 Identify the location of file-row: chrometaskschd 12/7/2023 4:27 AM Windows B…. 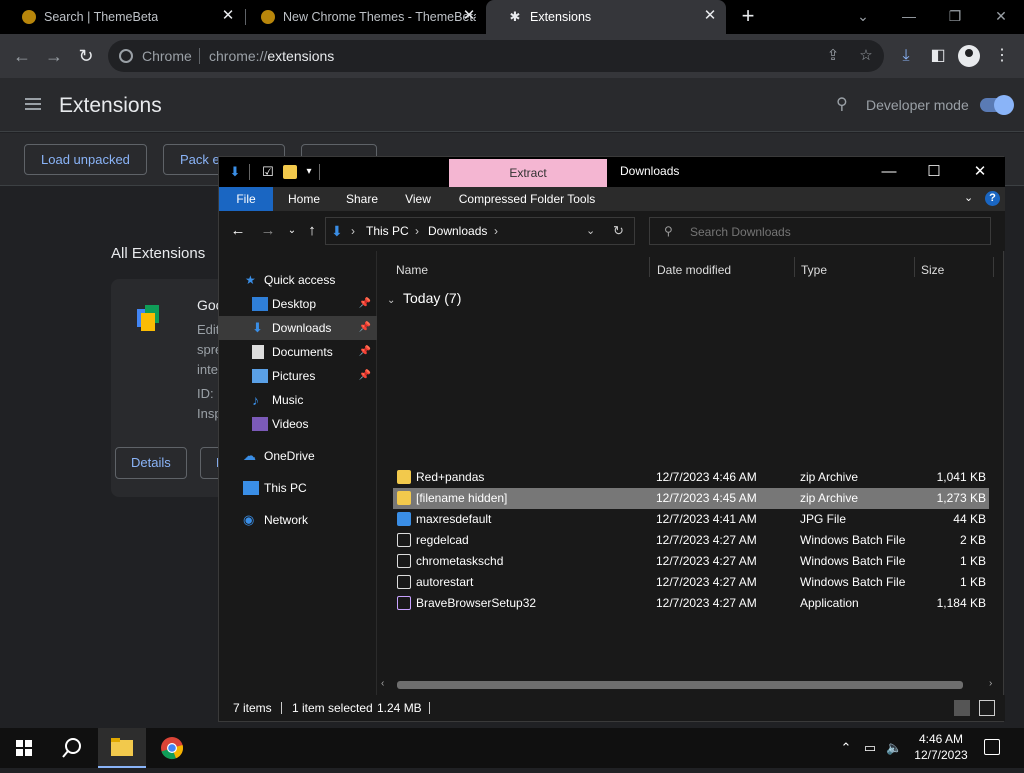
(691, 561).